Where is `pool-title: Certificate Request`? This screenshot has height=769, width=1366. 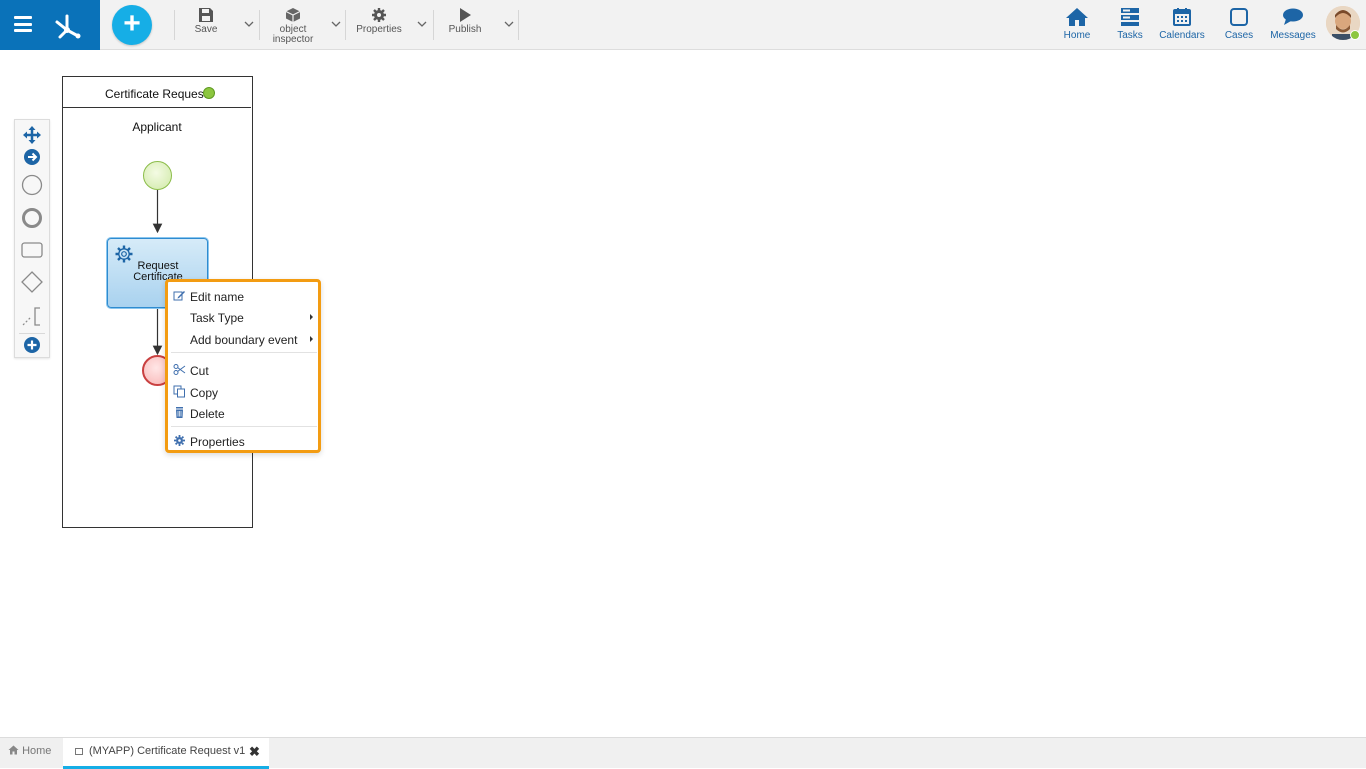 pool-title: Certificate Request is located at coordinates (156, 94).